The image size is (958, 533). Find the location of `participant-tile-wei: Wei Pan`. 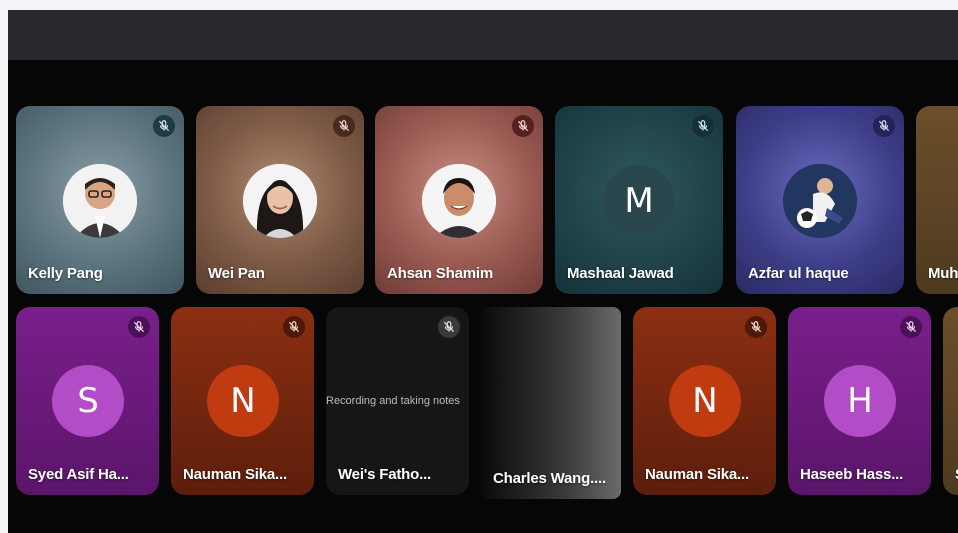

participant-tile-wei: Wei Pan is located at coordinates (280, 200).